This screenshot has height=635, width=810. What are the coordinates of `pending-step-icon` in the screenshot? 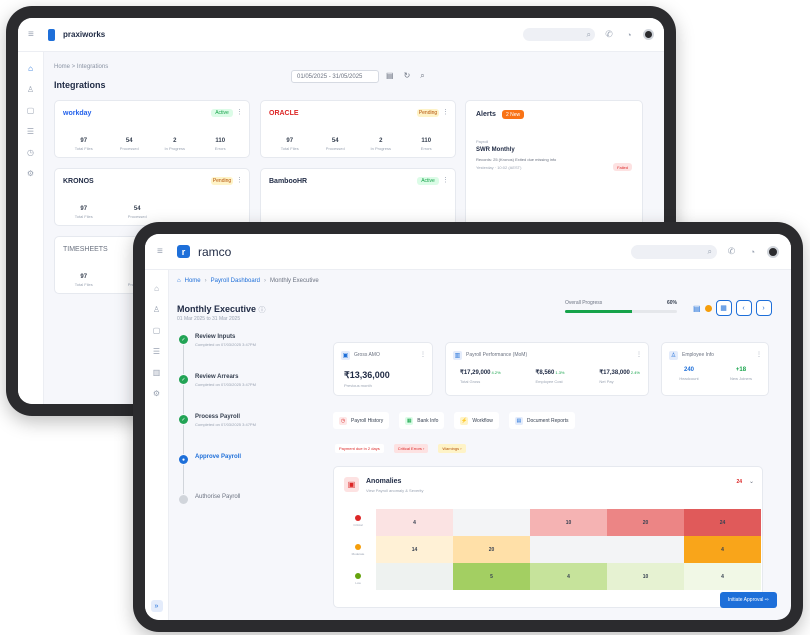 It's located at (183, 499).